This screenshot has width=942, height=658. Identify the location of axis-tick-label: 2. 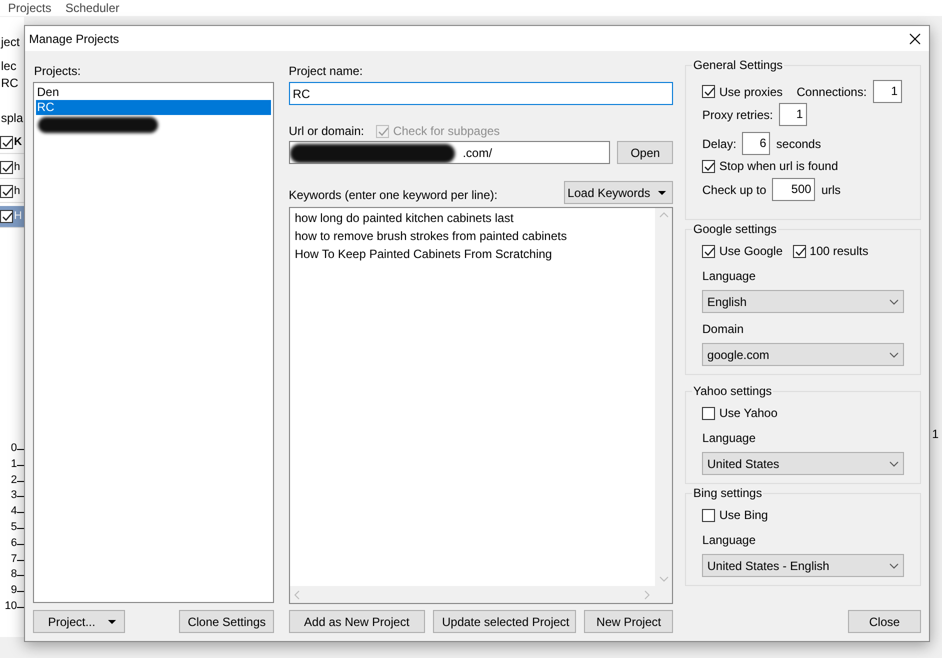
(13, 480).